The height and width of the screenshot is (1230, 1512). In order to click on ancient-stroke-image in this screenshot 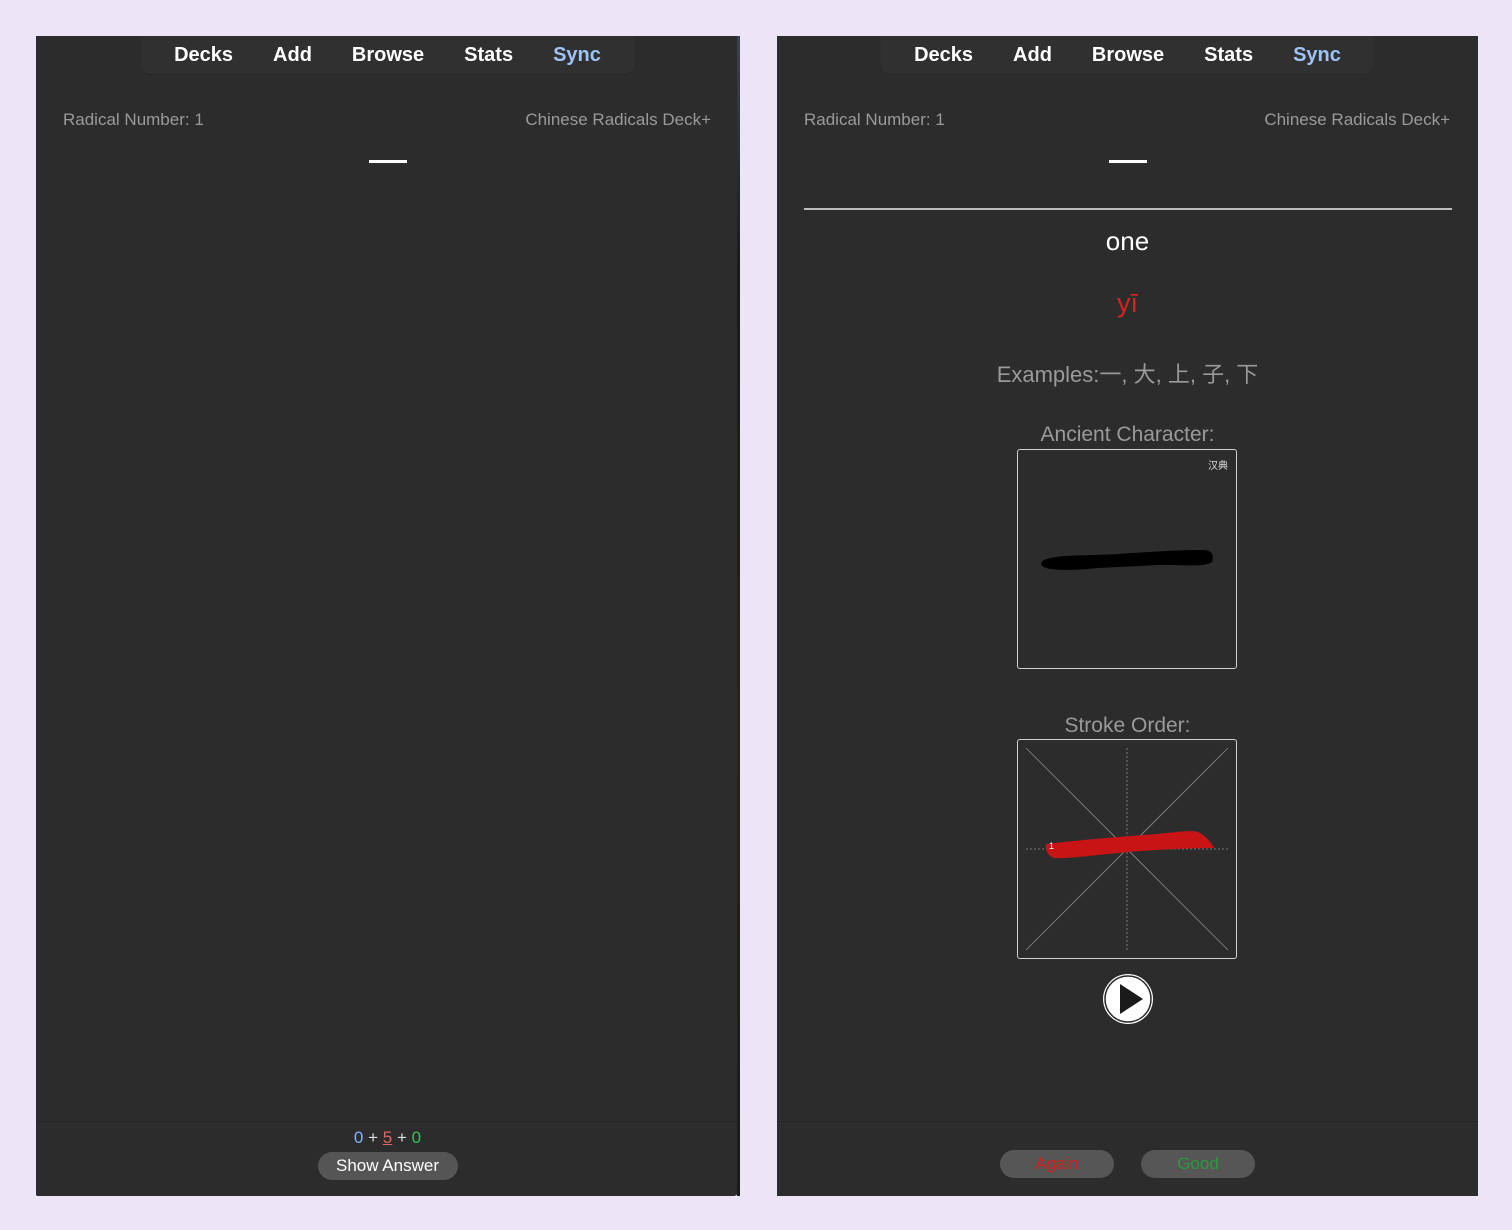, I will do `click(1127, 560)`.